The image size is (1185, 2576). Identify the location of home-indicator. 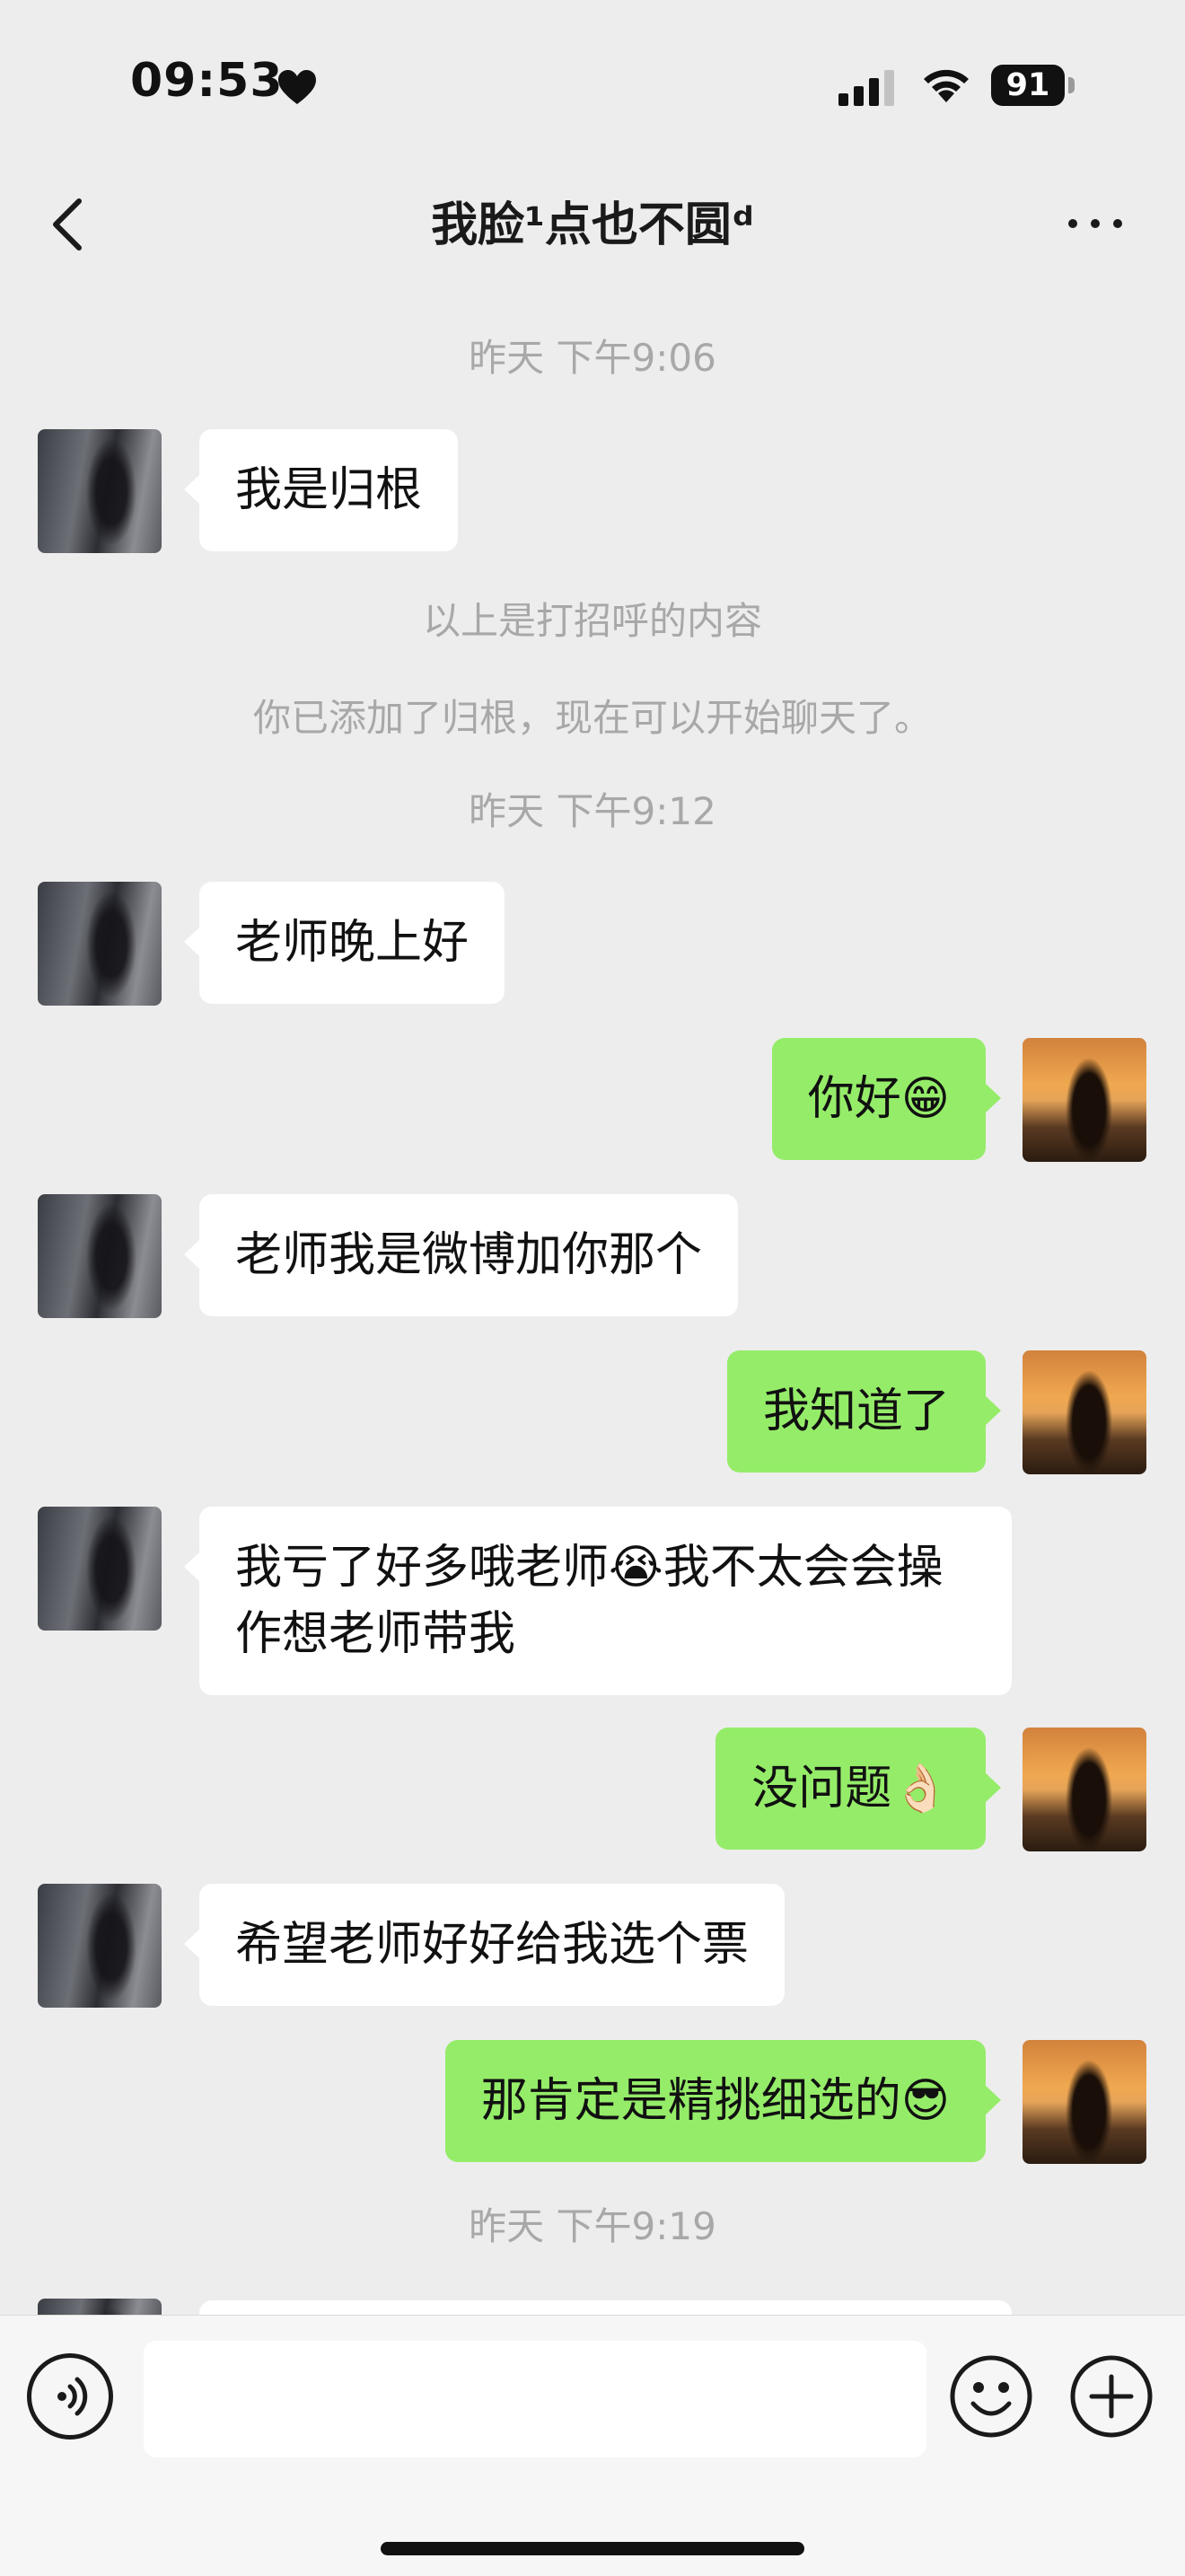
(592, 2548).